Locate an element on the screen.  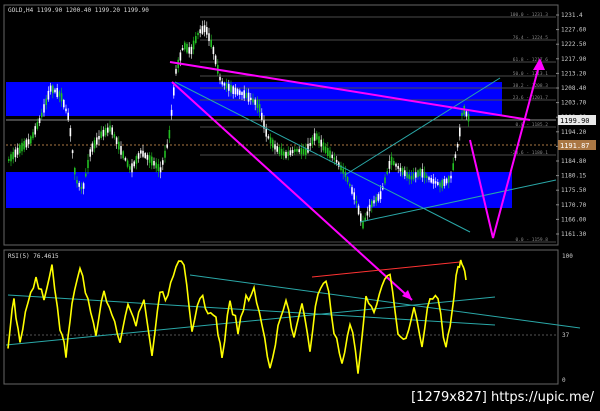
rsi-axis-label: 100 is located at coordinates (567, 256).